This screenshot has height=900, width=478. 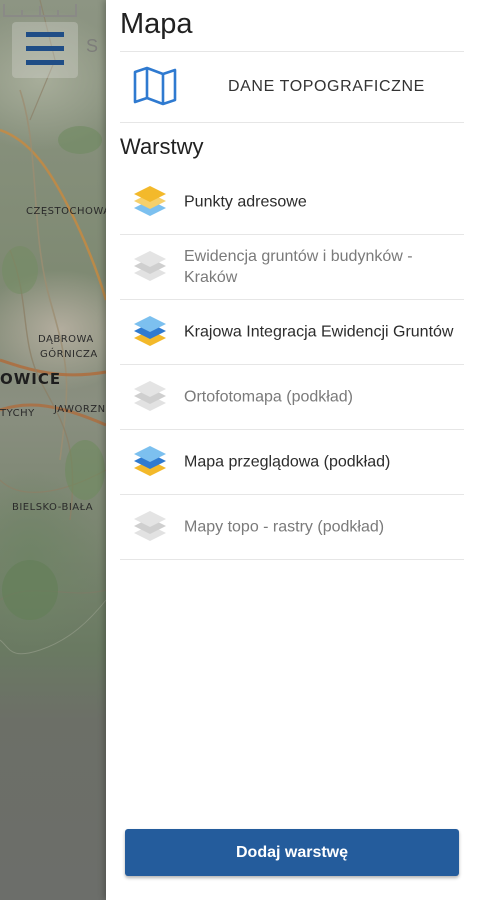 I want to click on map-icon, so click(x=155, y=86).